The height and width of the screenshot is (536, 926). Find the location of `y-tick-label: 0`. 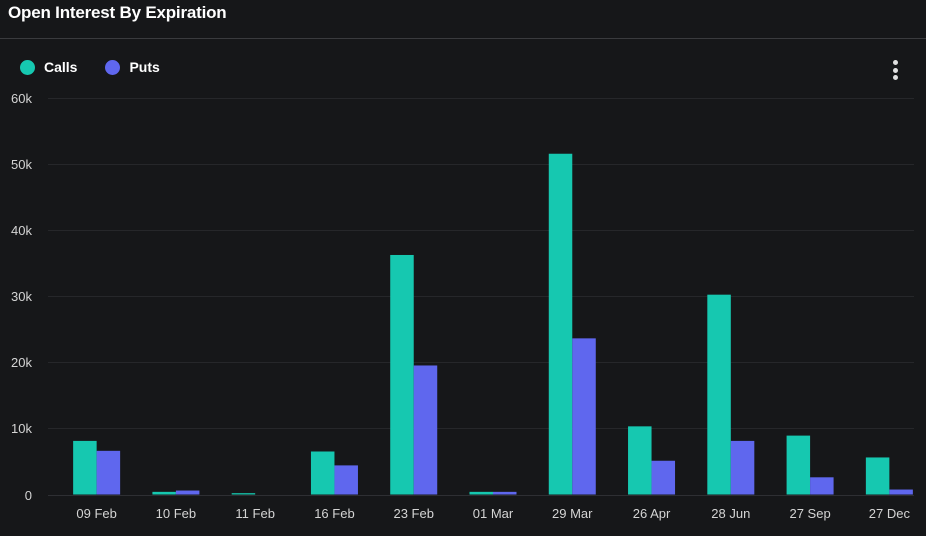

y-tick-label: 0 is located at coordinates (28, 495).